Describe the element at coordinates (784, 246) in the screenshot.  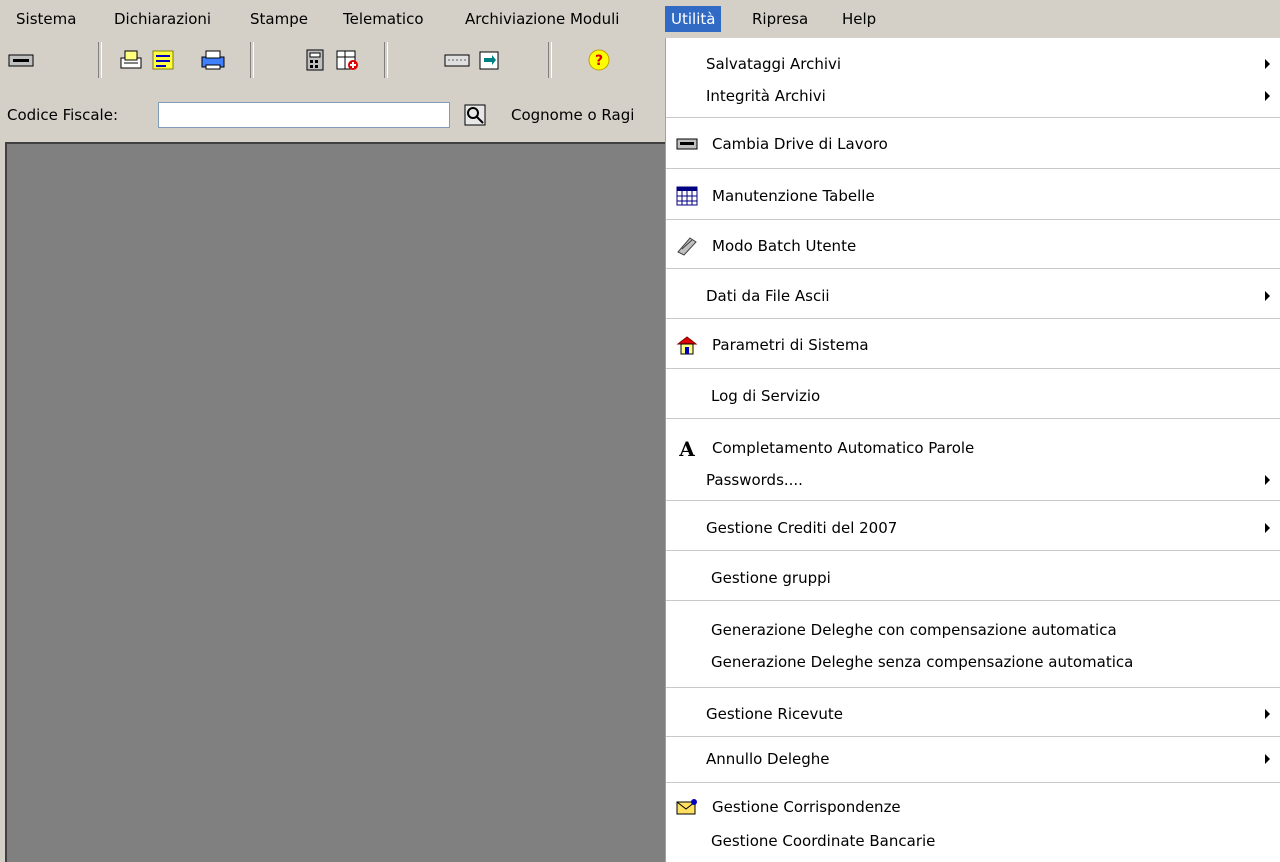
I see `menu-item-label: Modo Batch Utente` at that location.